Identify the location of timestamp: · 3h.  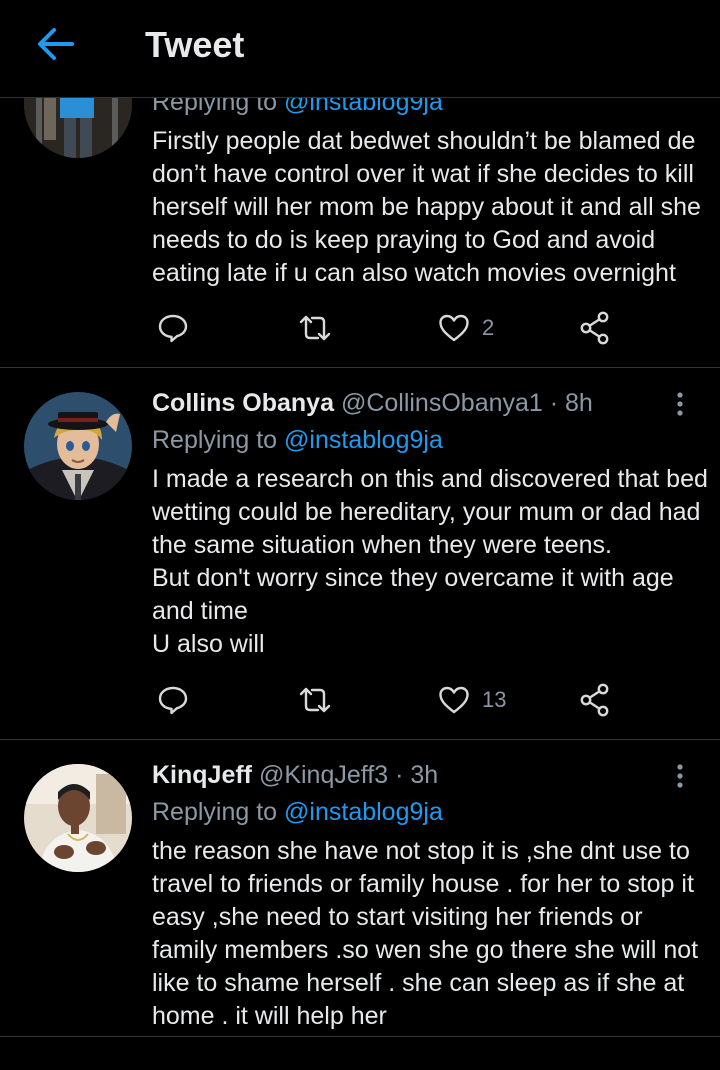
(413, 775).